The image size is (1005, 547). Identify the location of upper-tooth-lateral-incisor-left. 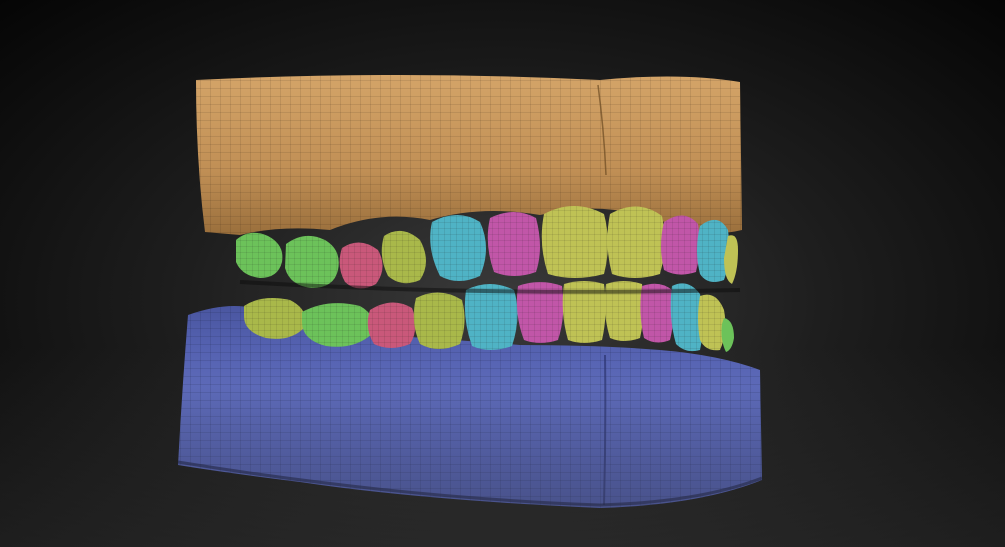
(513, 244).